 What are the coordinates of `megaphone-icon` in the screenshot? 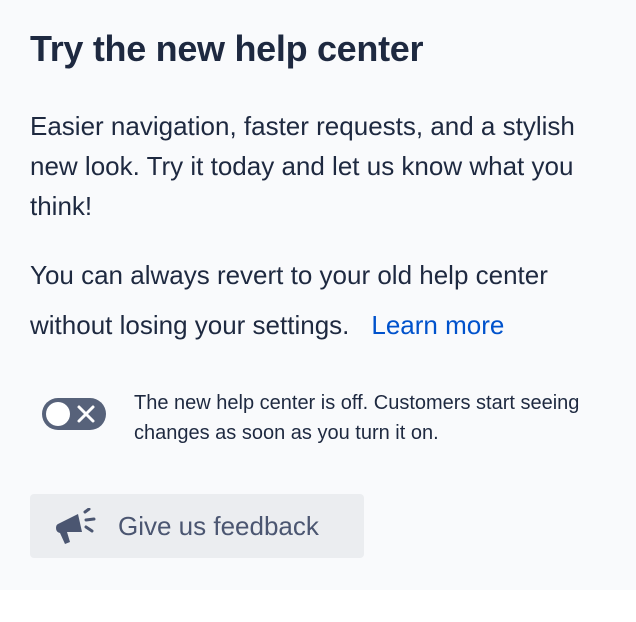 It's located at (76, 526).